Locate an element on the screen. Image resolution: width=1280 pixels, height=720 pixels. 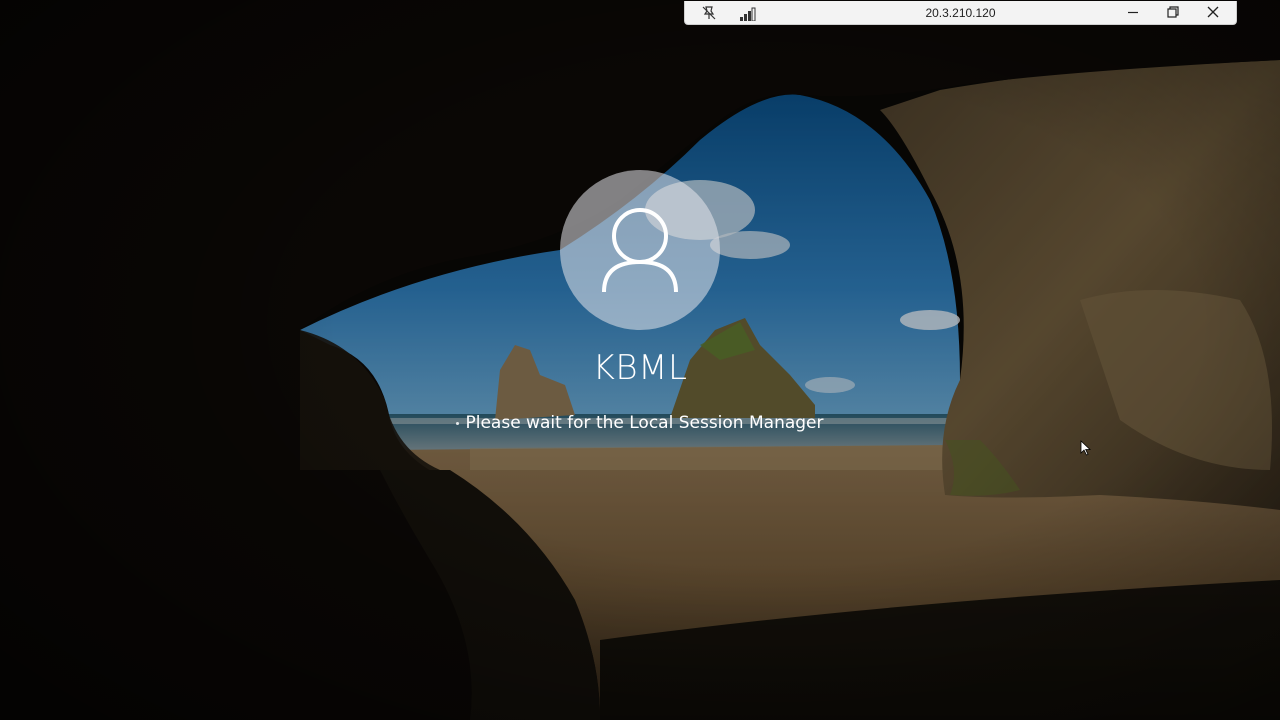
restore-icon is located at coordinates (1173, 12).